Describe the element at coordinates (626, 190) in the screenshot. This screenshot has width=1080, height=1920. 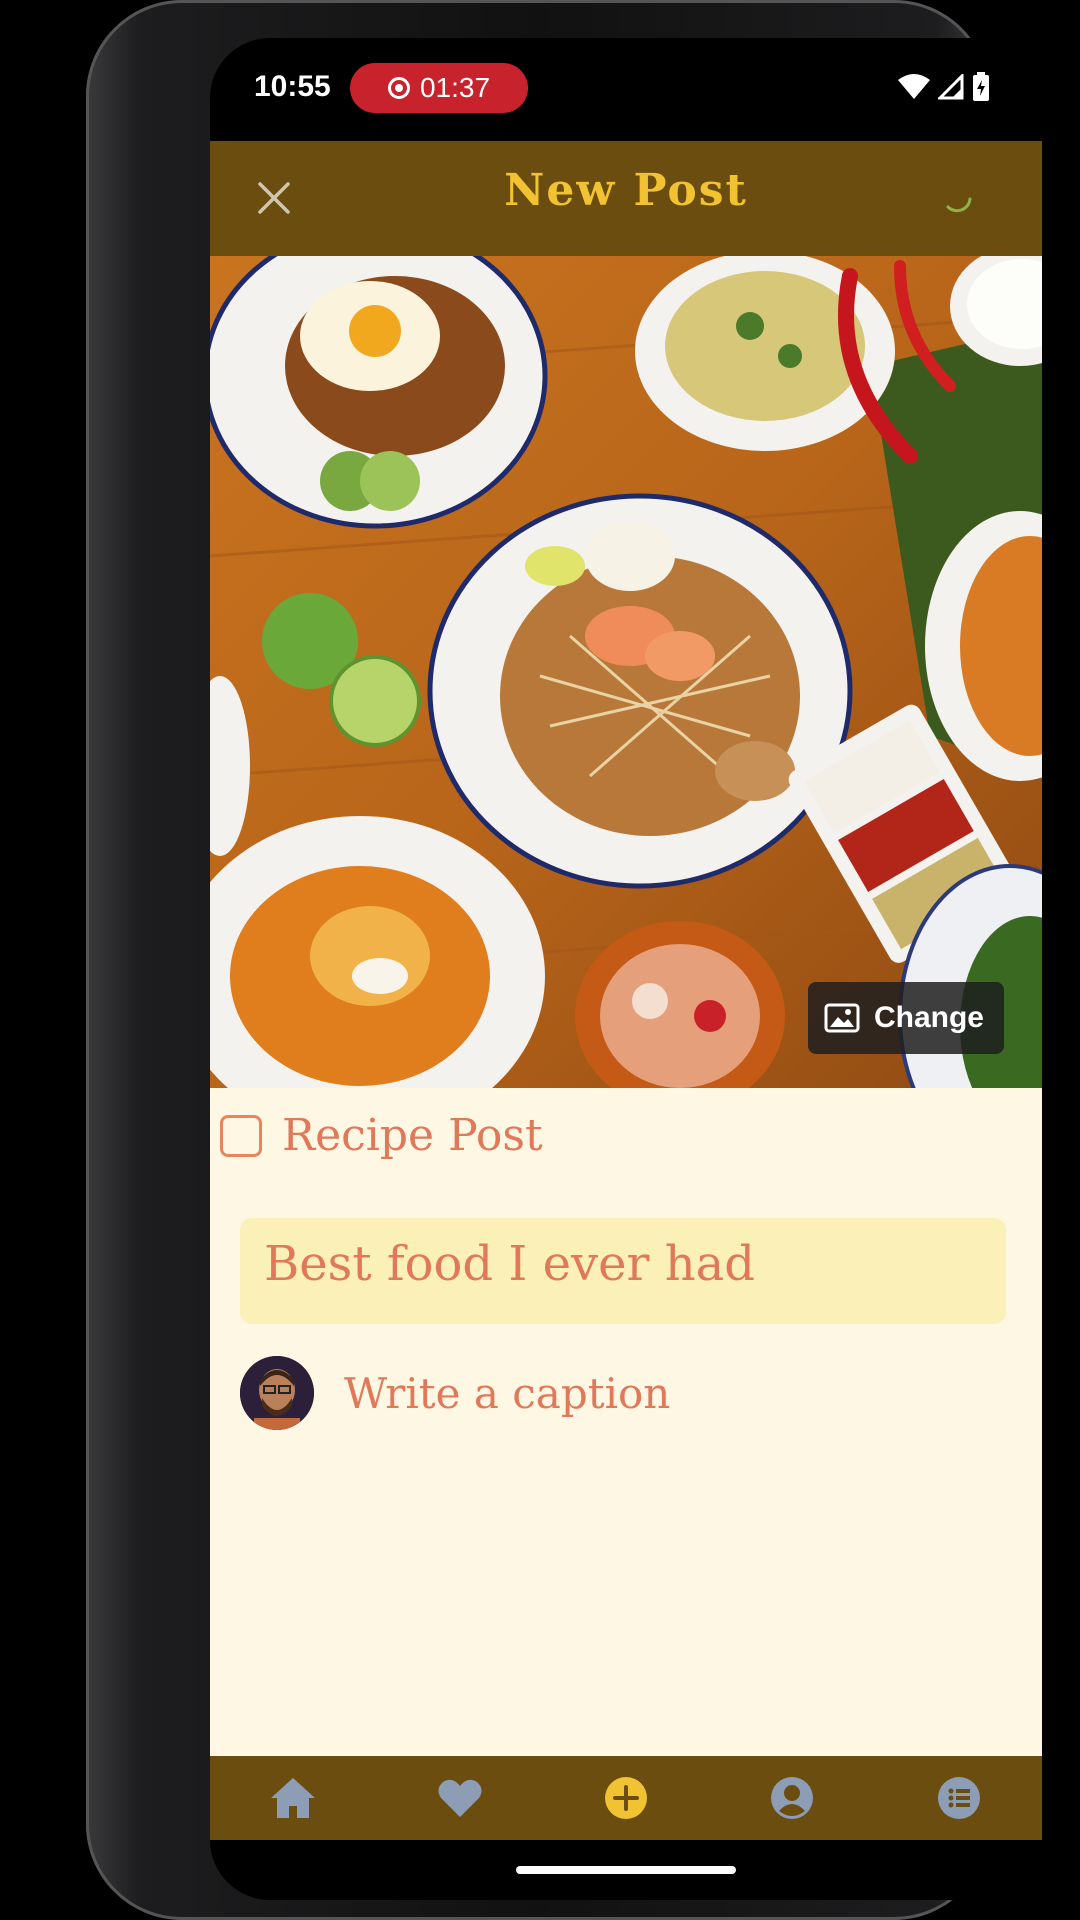
I see `page-title: New Post` at that location.